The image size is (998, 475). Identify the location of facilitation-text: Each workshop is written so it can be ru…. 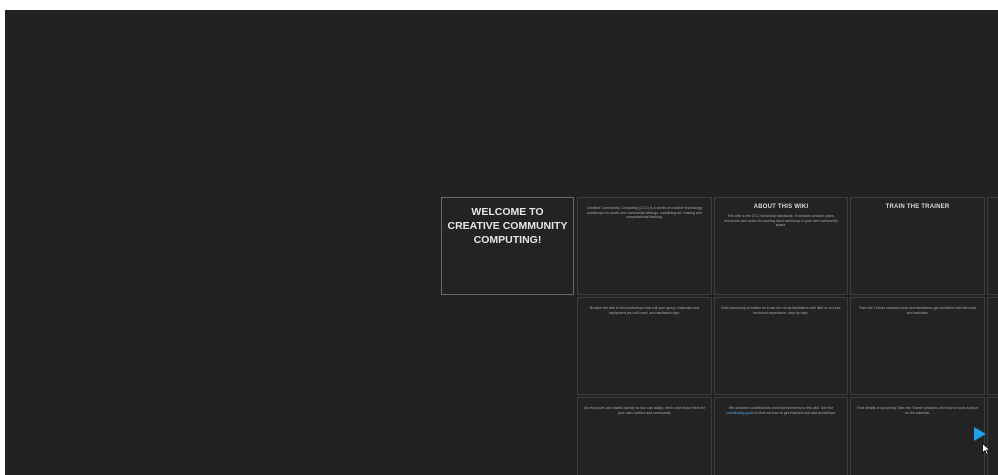
(781, 310).